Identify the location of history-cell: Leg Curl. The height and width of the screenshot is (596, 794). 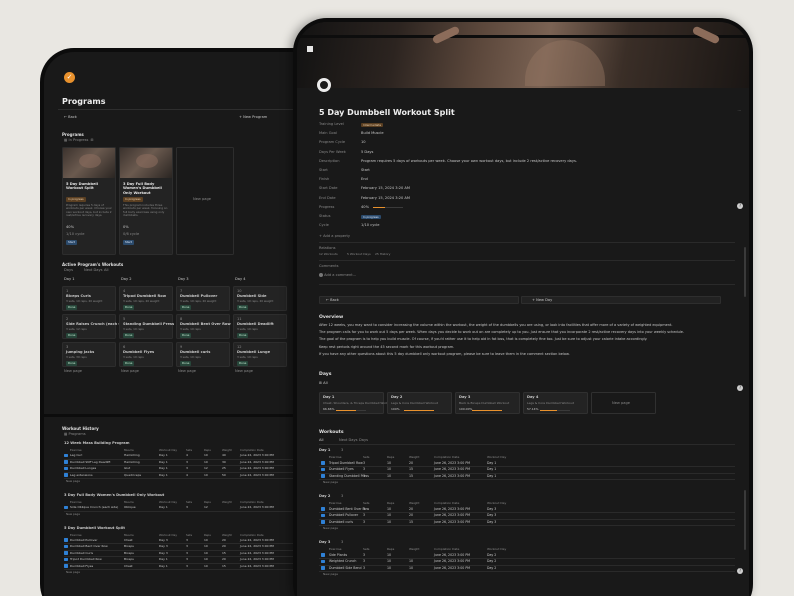
(76, 455).